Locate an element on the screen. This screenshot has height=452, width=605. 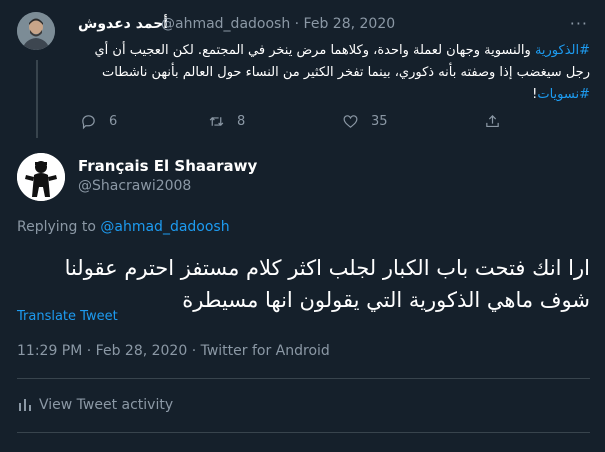
replying-to-link: @ahmad_dadoosh is located at coordinates (164, 227).